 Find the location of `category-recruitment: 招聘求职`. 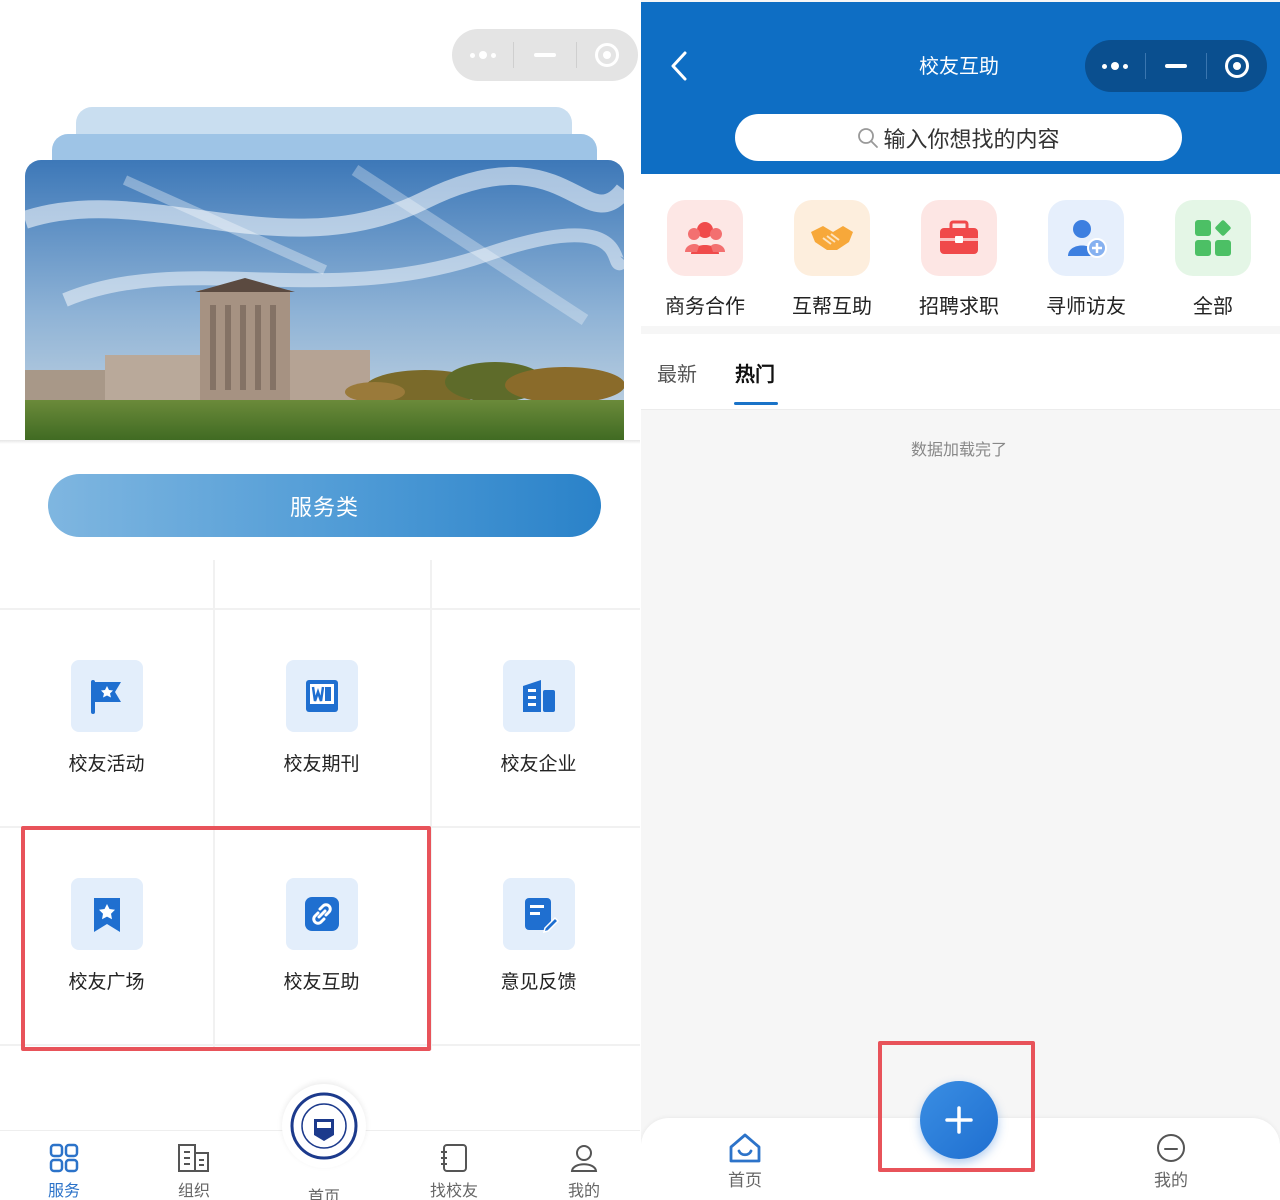

category-recruitment: 招聘求职 is located at coordinates (959, 259).